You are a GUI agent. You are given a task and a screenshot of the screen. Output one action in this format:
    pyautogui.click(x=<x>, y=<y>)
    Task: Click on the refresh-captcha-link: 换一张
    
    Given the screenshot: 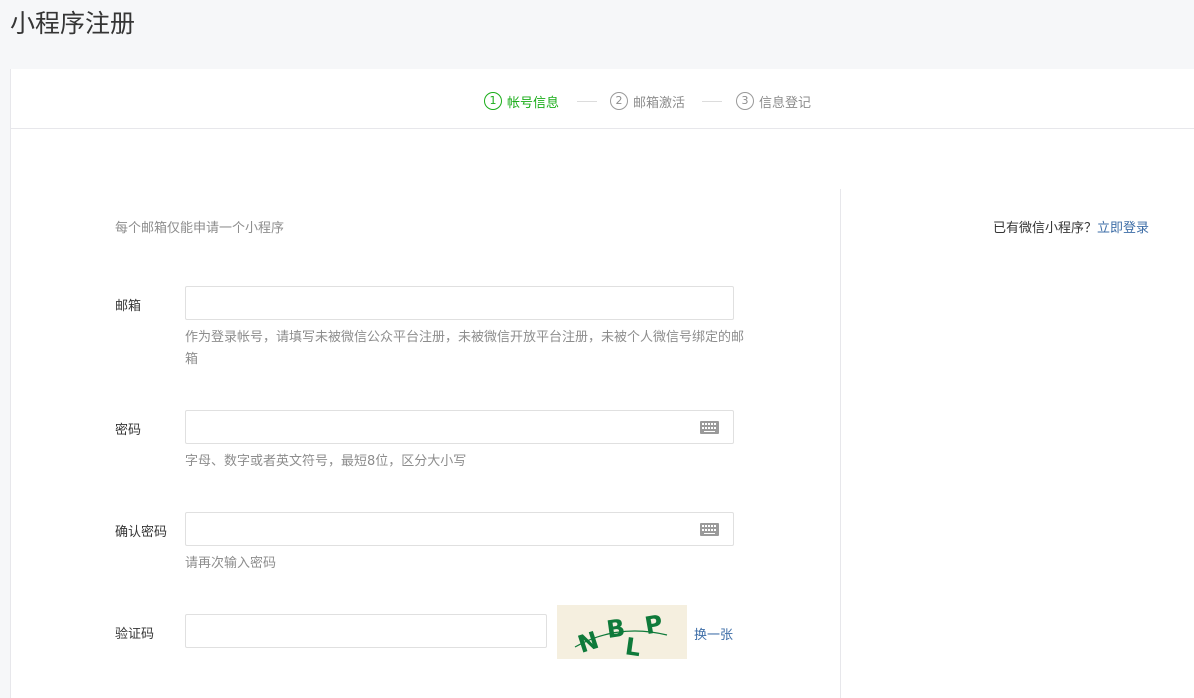 What is the action you would take?
    pyautogui.click(x=713, y=633)
    